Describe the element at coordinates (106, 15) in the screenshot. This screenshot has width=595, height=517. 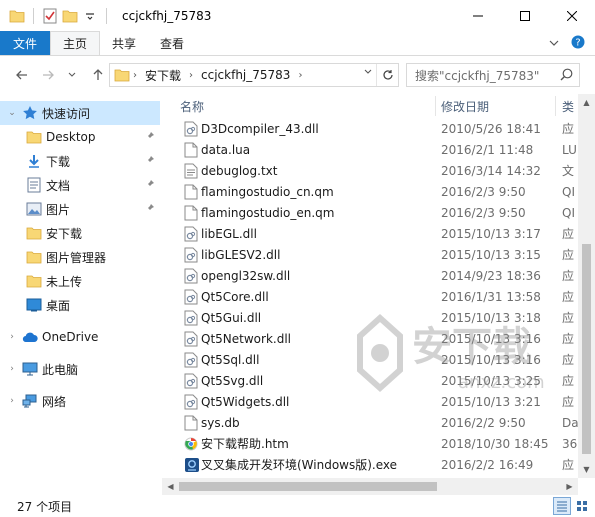
I see `divider` at that location.